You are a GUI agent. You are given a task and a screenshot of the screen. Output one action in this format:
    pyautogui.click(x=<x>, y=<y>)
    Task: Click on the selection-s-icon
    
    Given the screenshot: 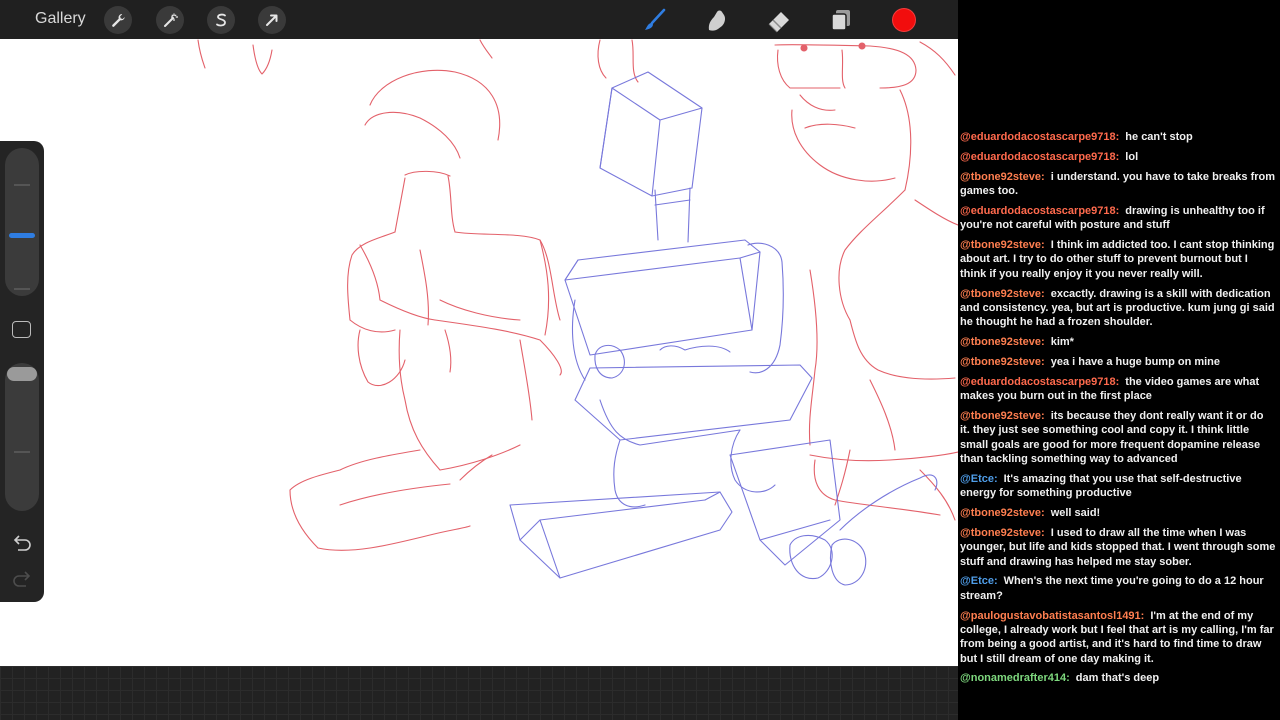 What is the action you would take?
    pyautogui.click(x=221, y=20)
    